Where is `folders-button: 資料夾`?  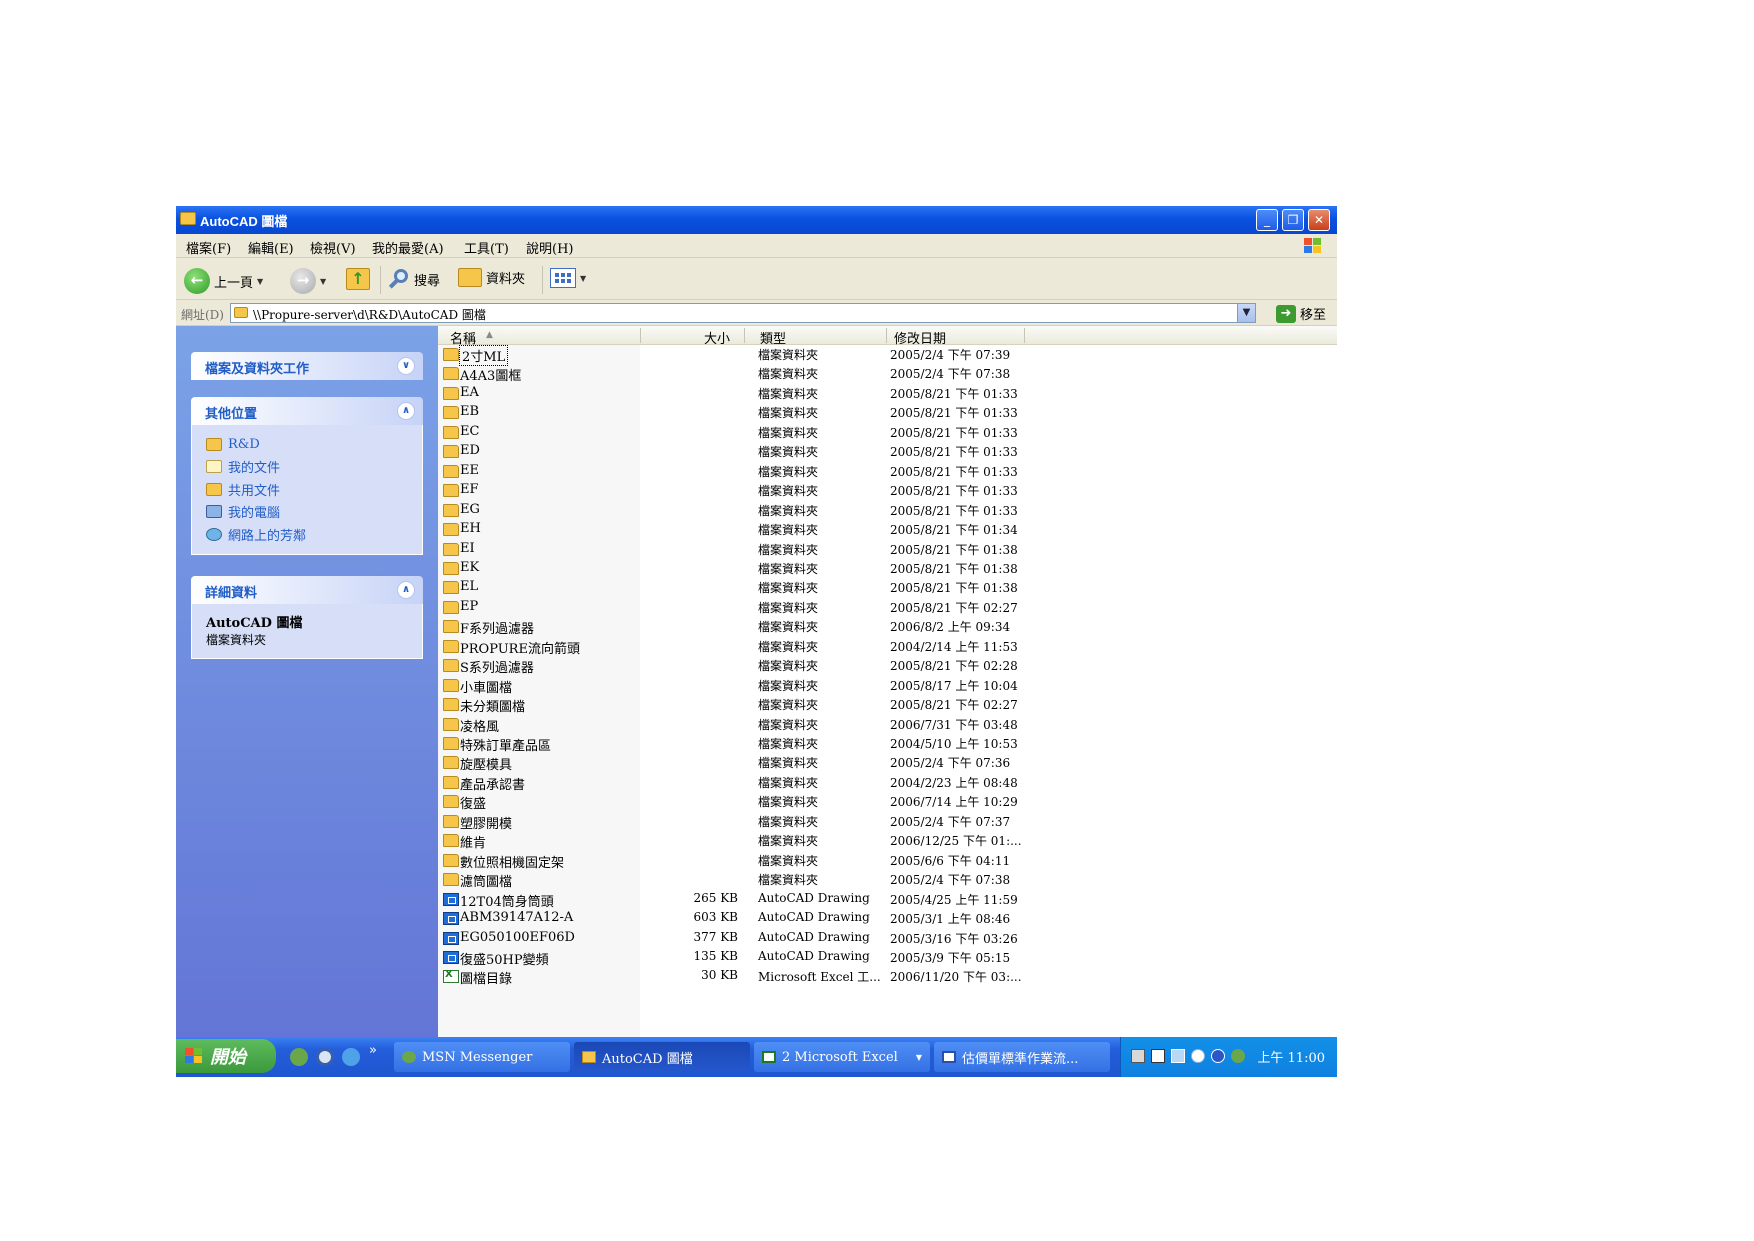 folders-button: 資料夾 is located at coordinates (491, 277).